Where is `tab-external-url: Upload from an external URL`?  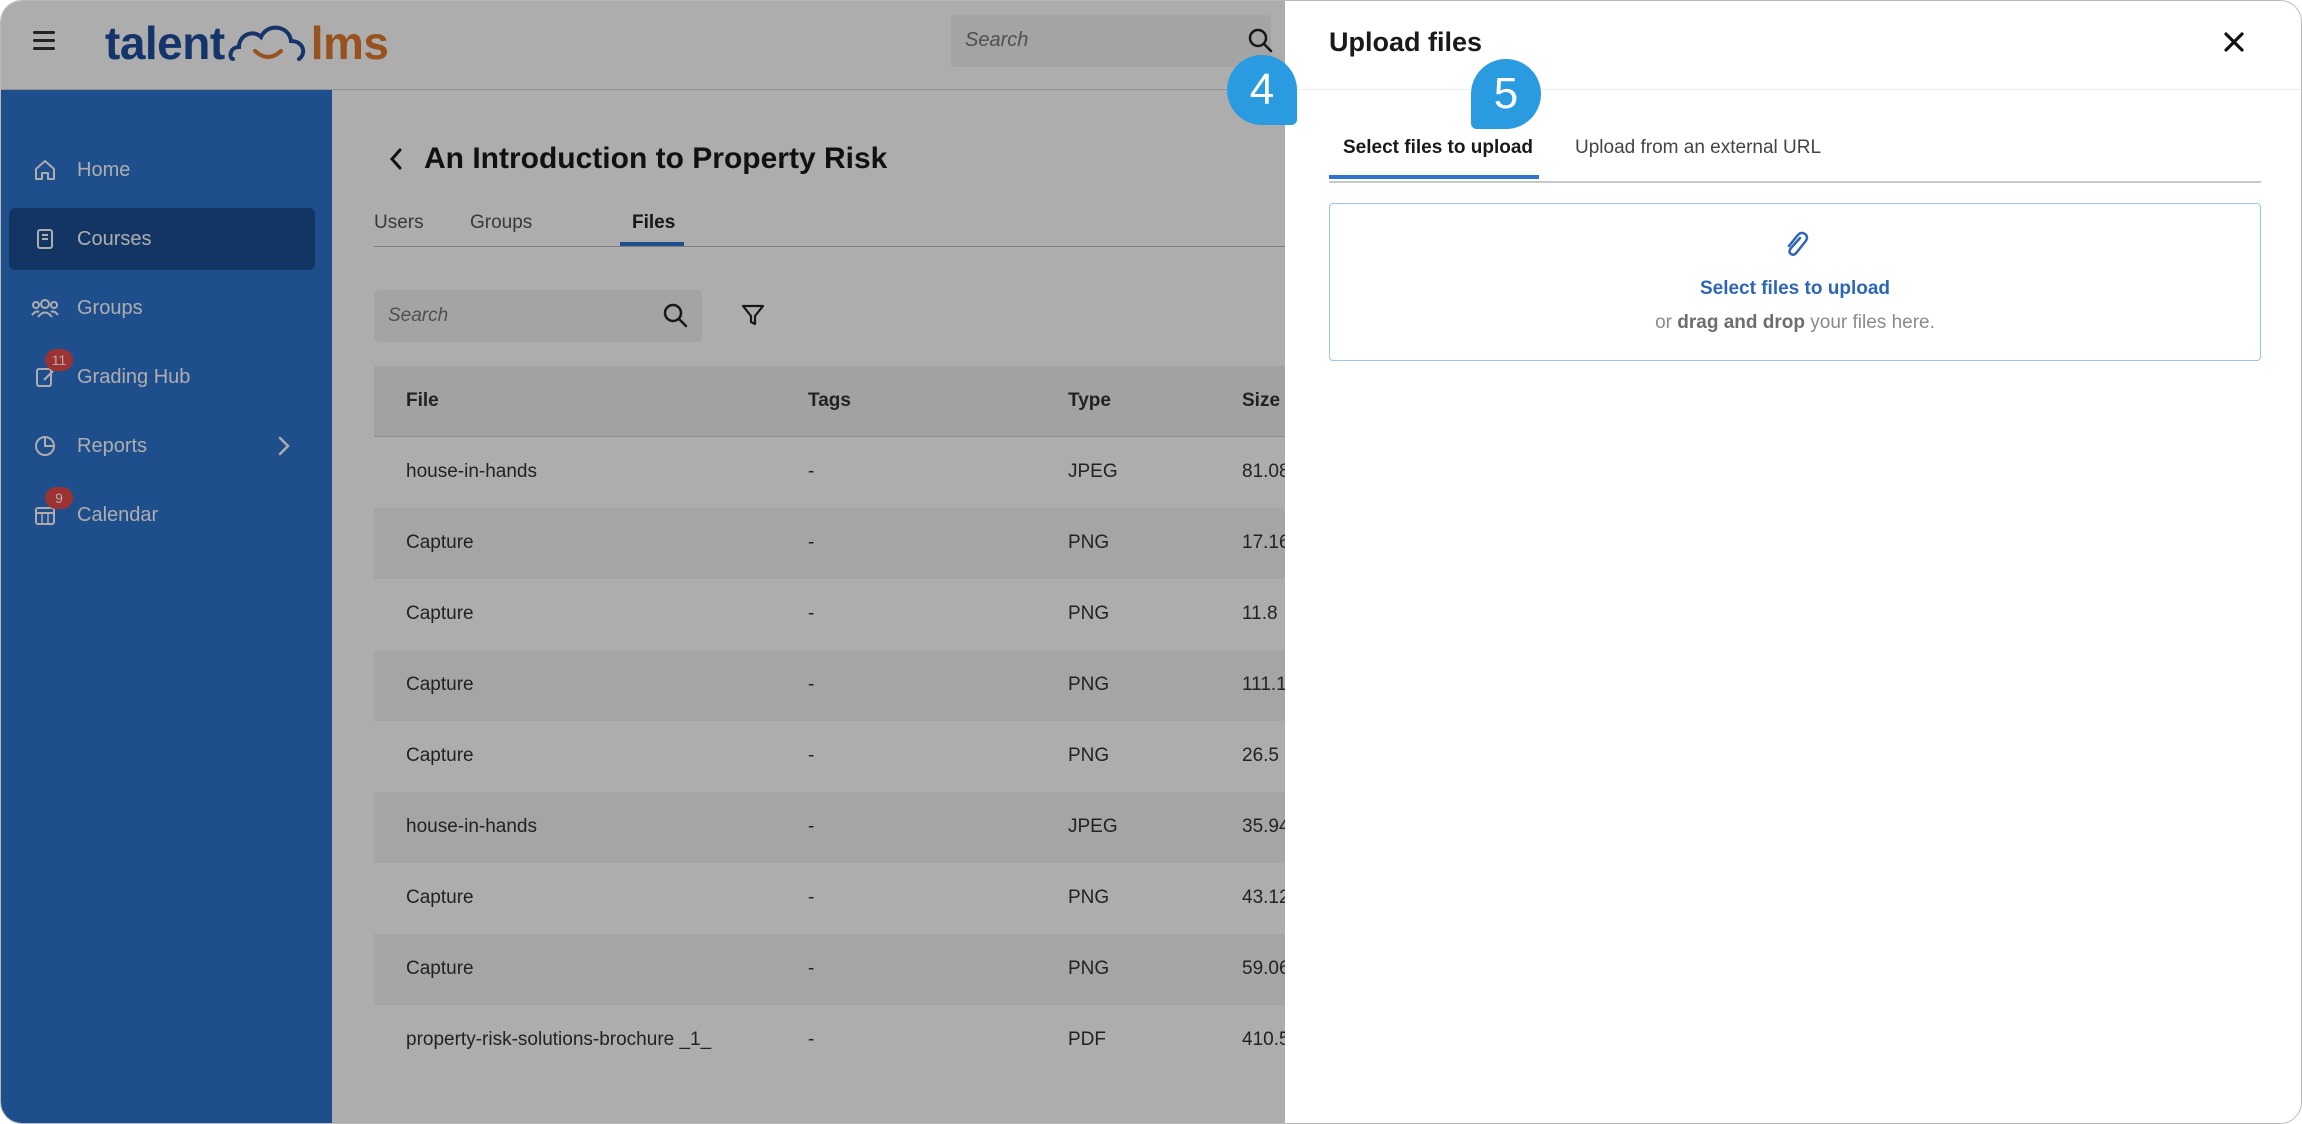
tab-external-url: Upload from an external URL is located at coordinates (1698, 148).